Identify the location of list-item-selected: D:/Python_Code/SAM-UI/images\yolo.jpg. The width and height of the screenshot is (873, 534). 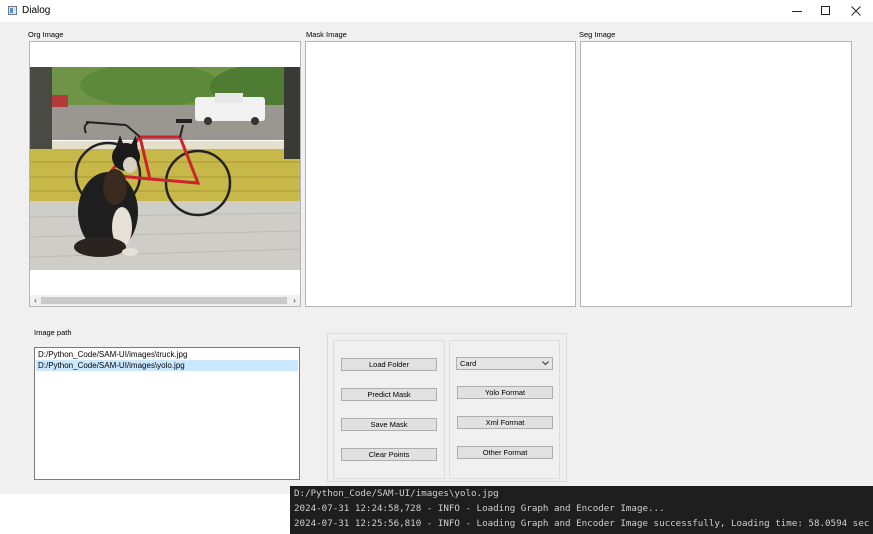
(167, 365).